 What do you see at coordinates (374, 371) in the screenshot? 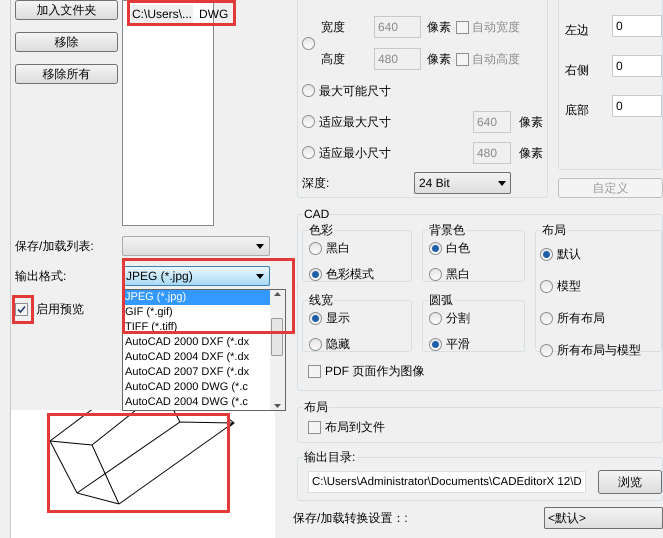
I see `checkbox-label: PDF 页面作为图像` at bounding box center [374, 371].